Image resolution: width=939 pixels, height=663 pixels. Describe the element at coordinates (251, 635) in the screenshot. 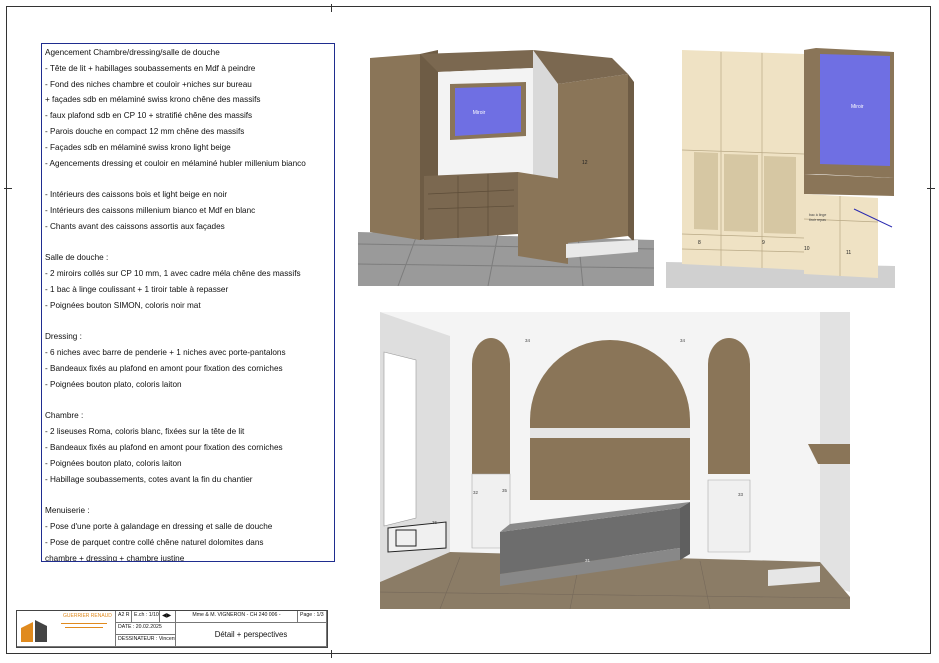

I see `sheet-title: Détail + perspectives` at that location.